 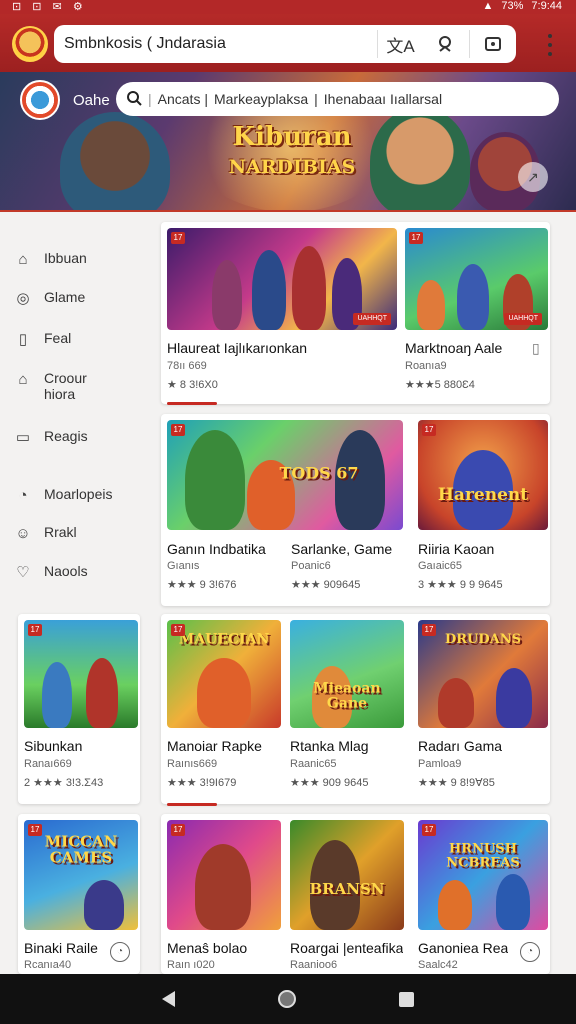 What do you see at coordinates (347, 695) in the screenshot?
I see `thumbnail-art-text: Mieaoan Gane` at bounding box center [347, 695].